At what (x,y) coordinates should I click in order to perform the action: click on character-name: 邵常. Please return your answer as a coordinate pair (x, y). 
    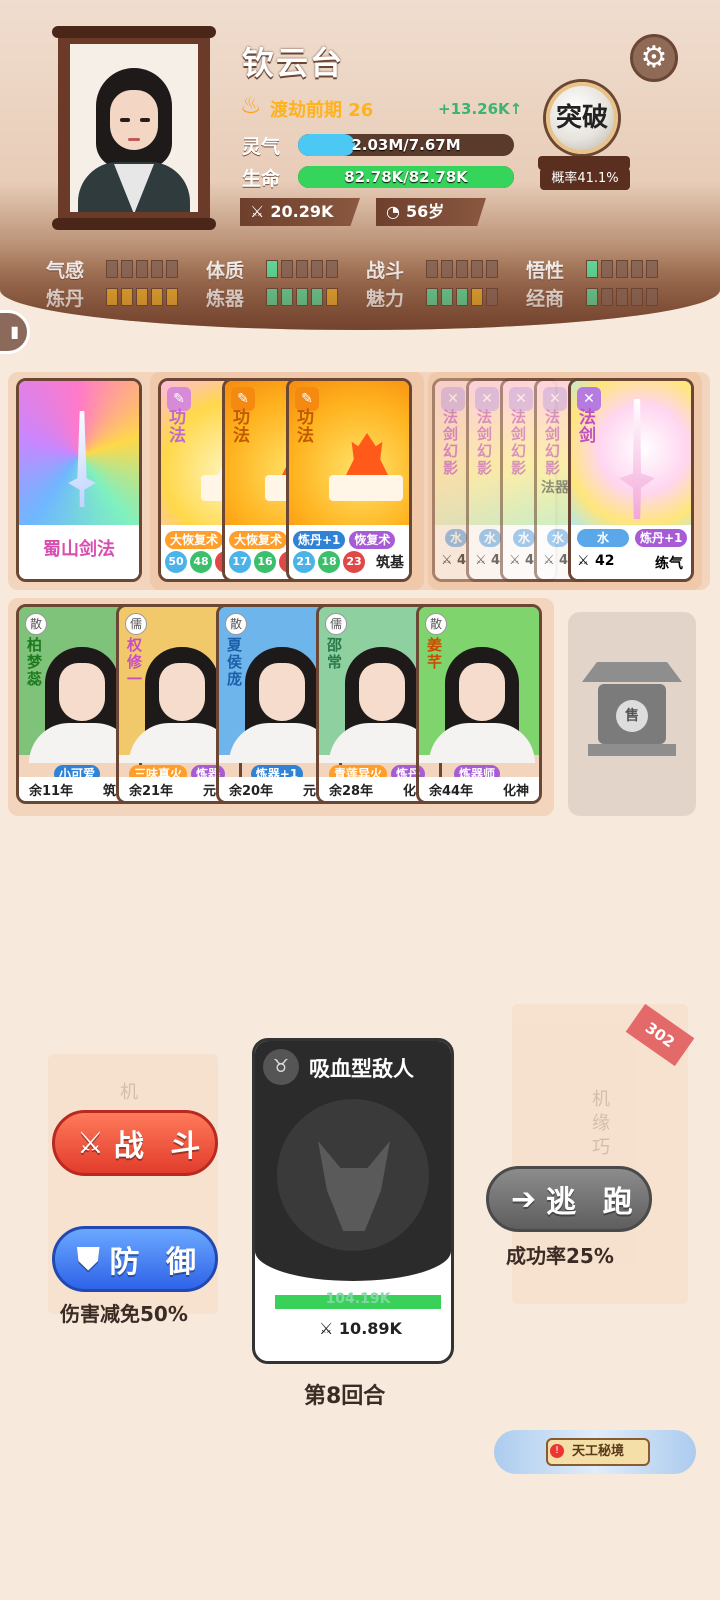
    Looking at the image, I should click on (335, 653).